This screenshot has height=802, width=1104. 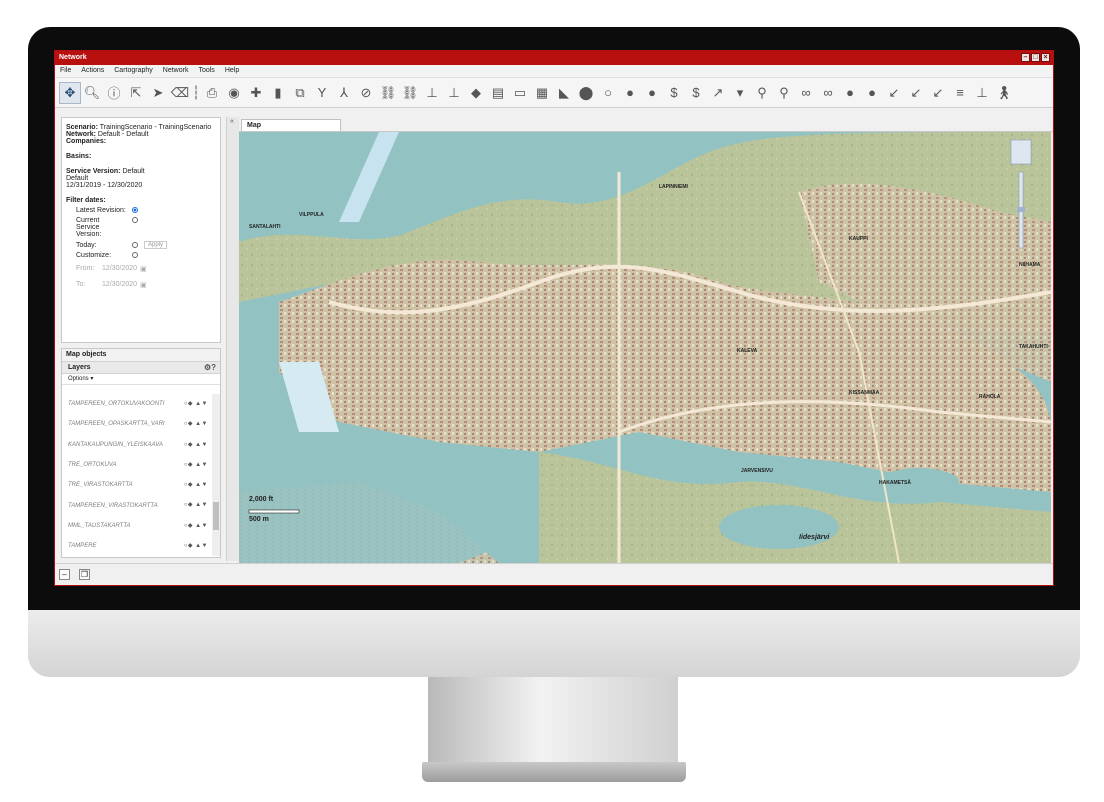 What do you see at coordinates (646, 124) in the screenshot?
I see `map-tabbar: Map` at bounding box center [646, 124].